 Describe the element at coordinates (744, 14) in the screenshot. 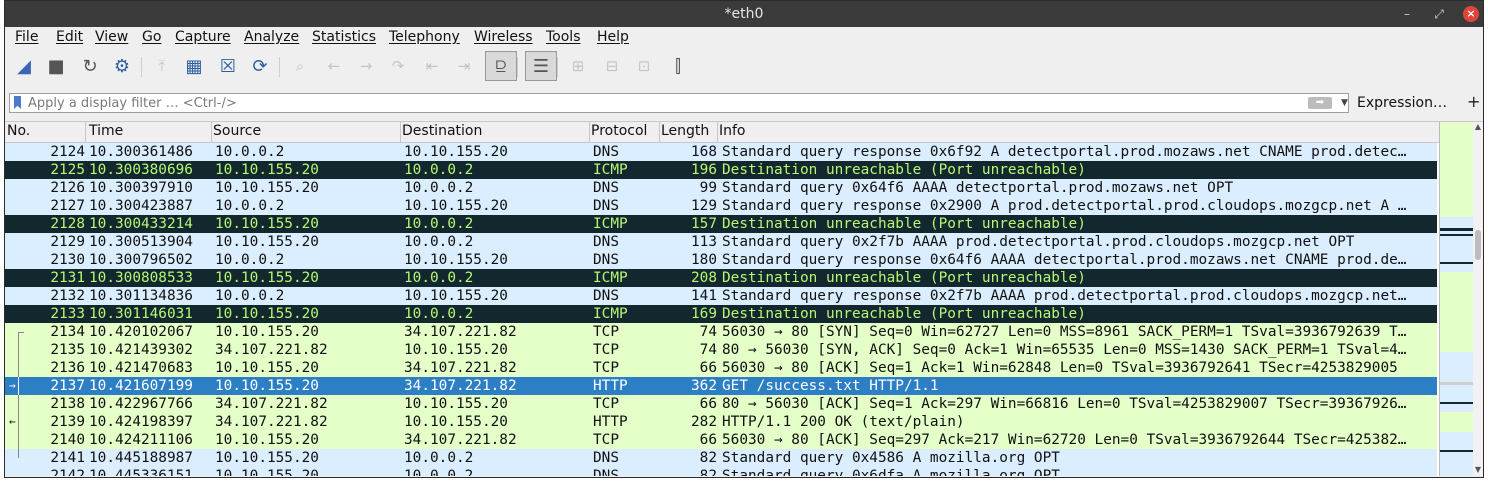

I see `title-bar: *eth0 – ⤢ ×` at that location.